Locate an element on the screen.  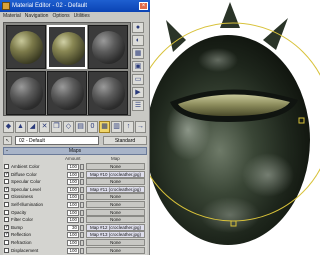
unique-icon: ◇ is located at coordinates (68, 127).